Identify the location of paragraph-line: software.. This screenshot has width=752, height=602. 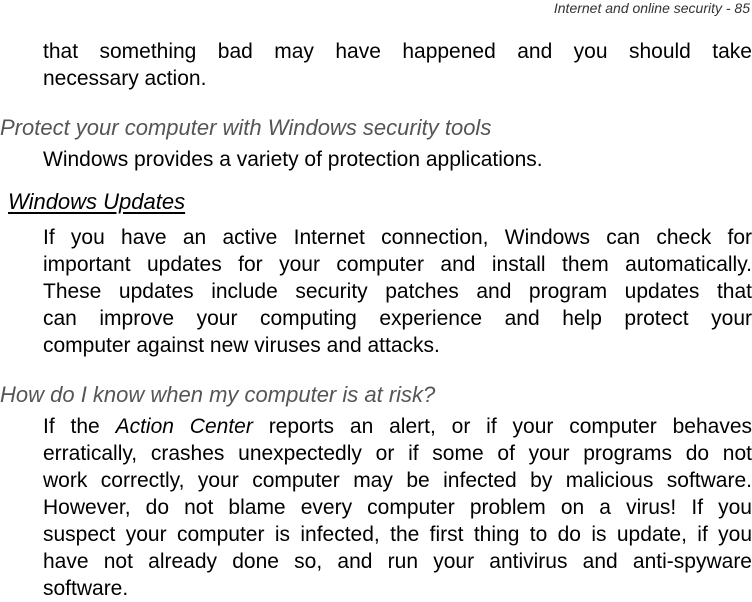
(86, 588).